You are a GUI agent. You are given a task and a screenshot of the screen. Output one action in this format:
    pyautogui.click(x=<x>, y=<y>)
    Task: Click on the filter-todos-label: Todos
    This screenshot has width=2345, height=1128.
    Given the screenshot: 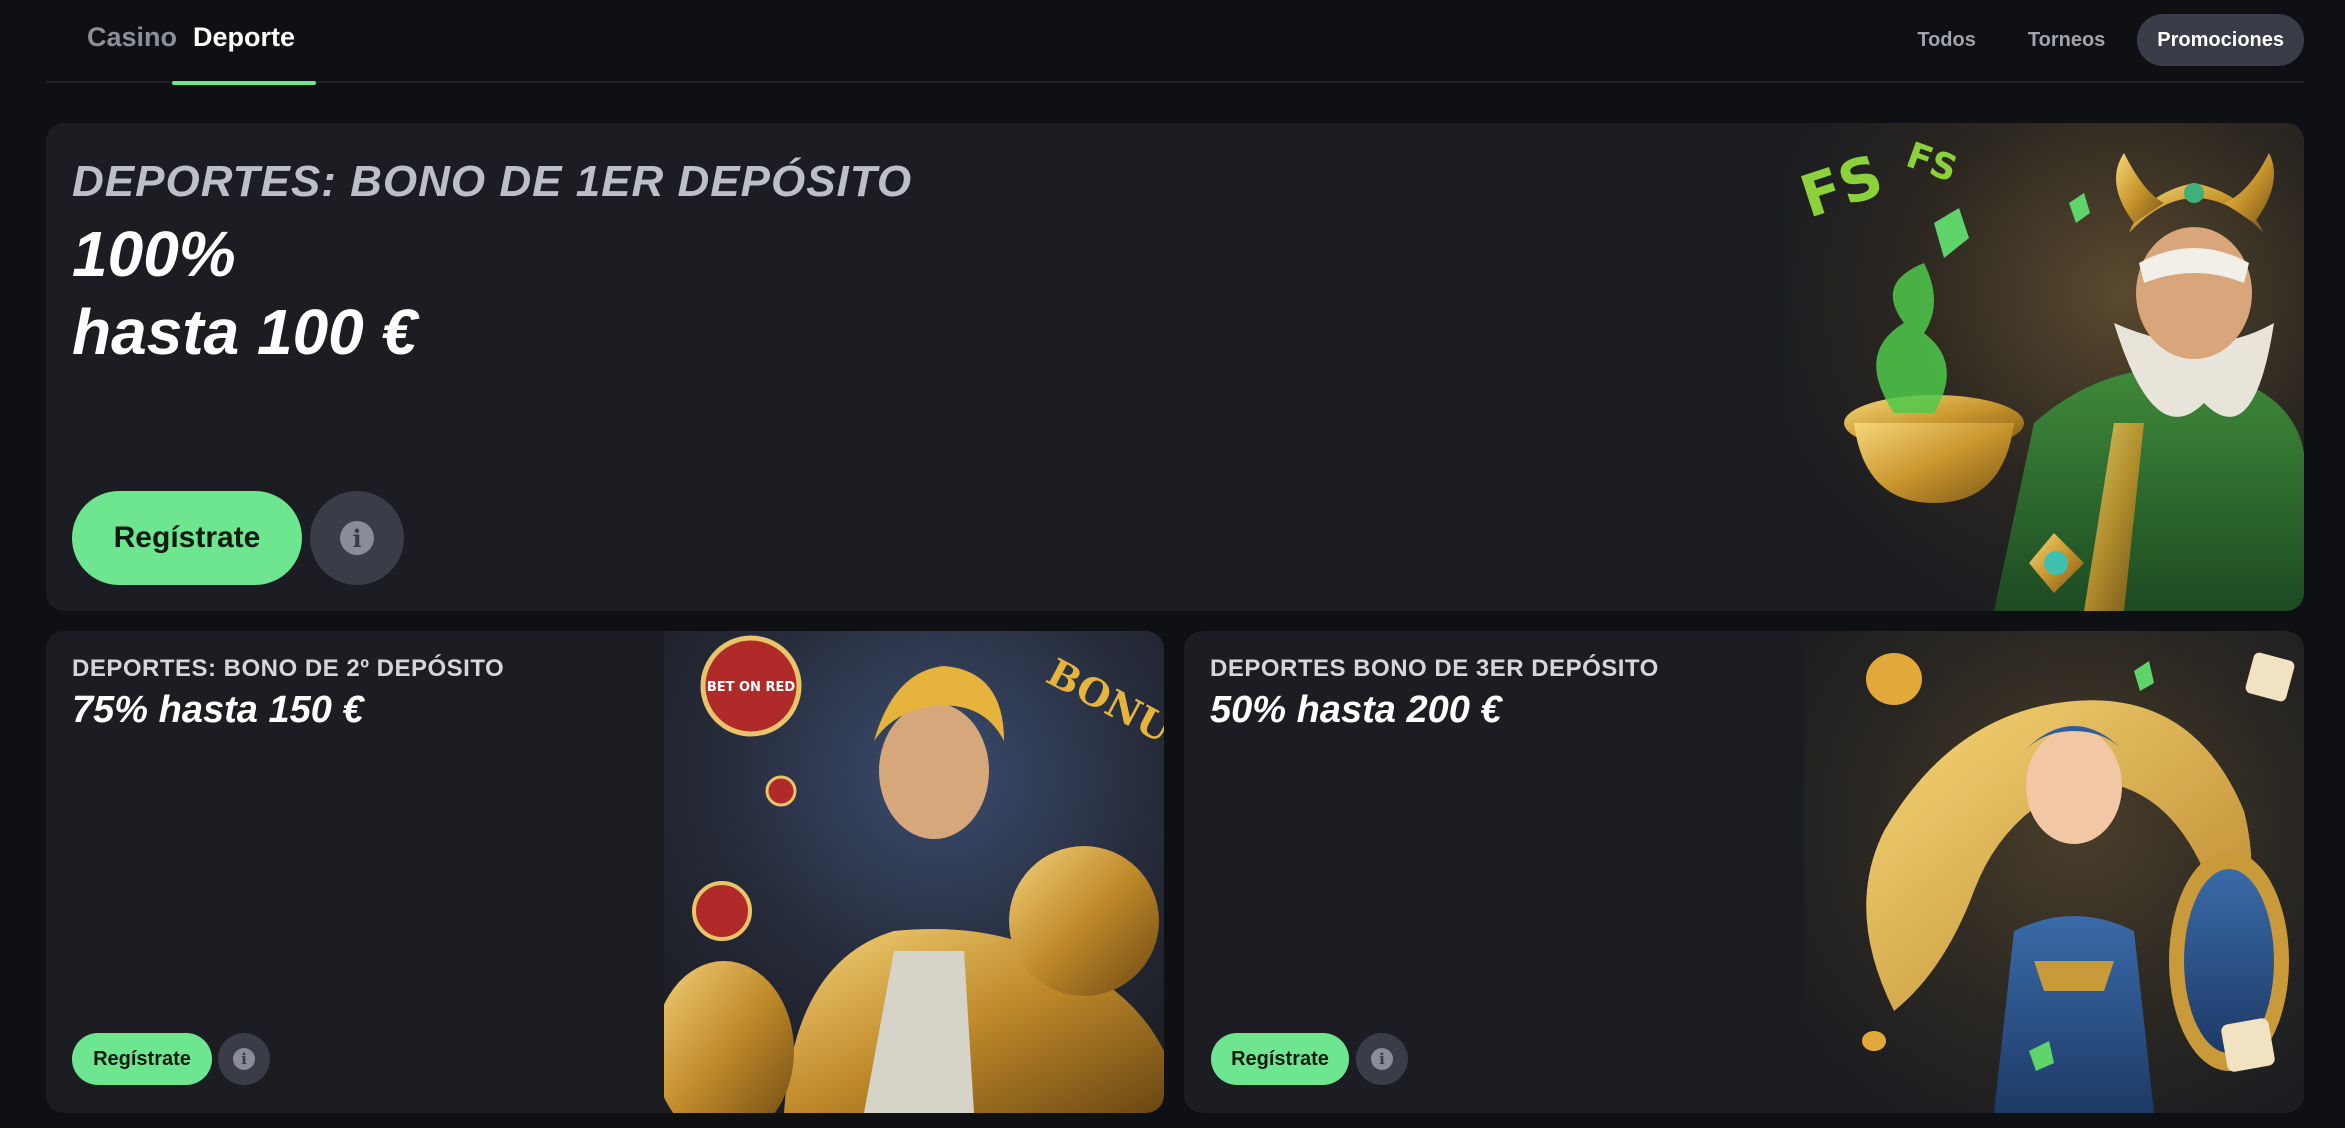 What is the action you would take?
    pyautogui.click(x=1946, y=39)
    